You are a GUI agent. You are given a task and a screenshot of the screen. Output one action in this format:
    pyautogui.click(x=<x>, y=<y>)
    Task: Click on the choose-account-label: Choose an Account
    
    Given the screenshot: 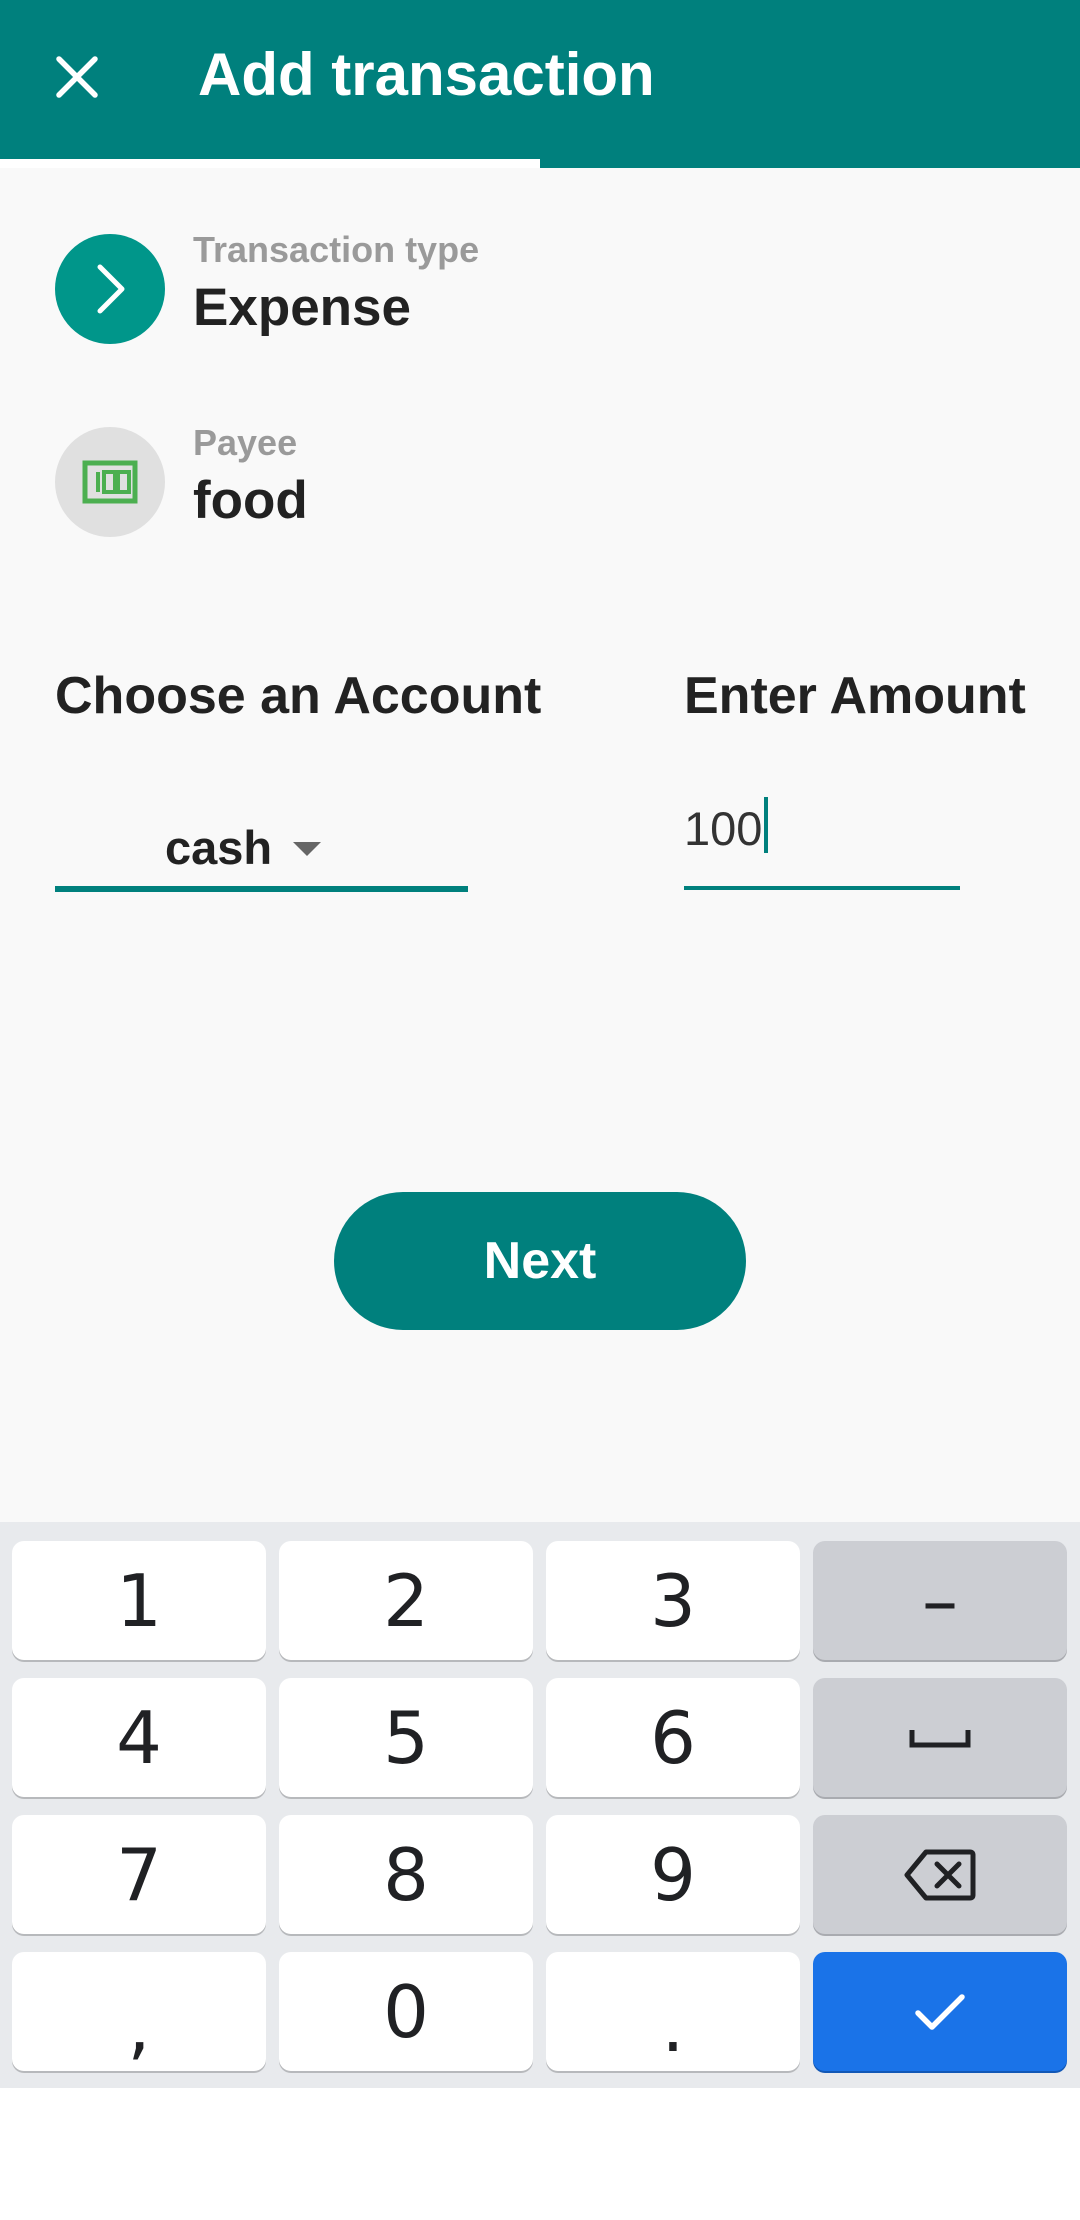 What is the action you would take?
    pyautogui.click(x=298, y=696)
    